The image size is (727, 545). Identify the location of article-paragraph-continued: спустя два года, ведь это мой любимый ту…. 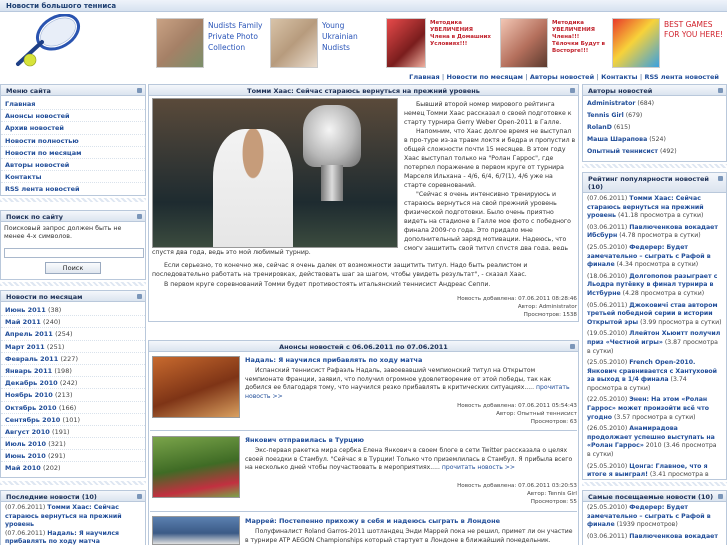
(231, 252).